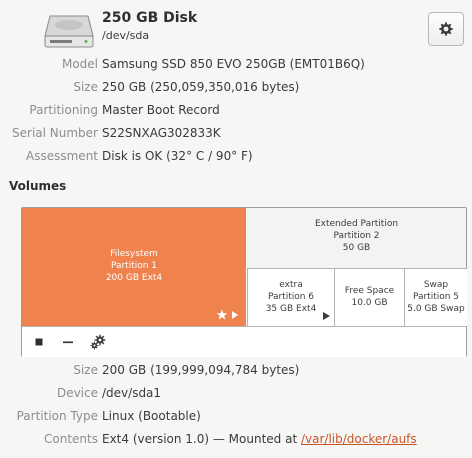 The width and height of the screenshot is (472, 458). I want to click on partition-6-name: extra, so click(291, 285).